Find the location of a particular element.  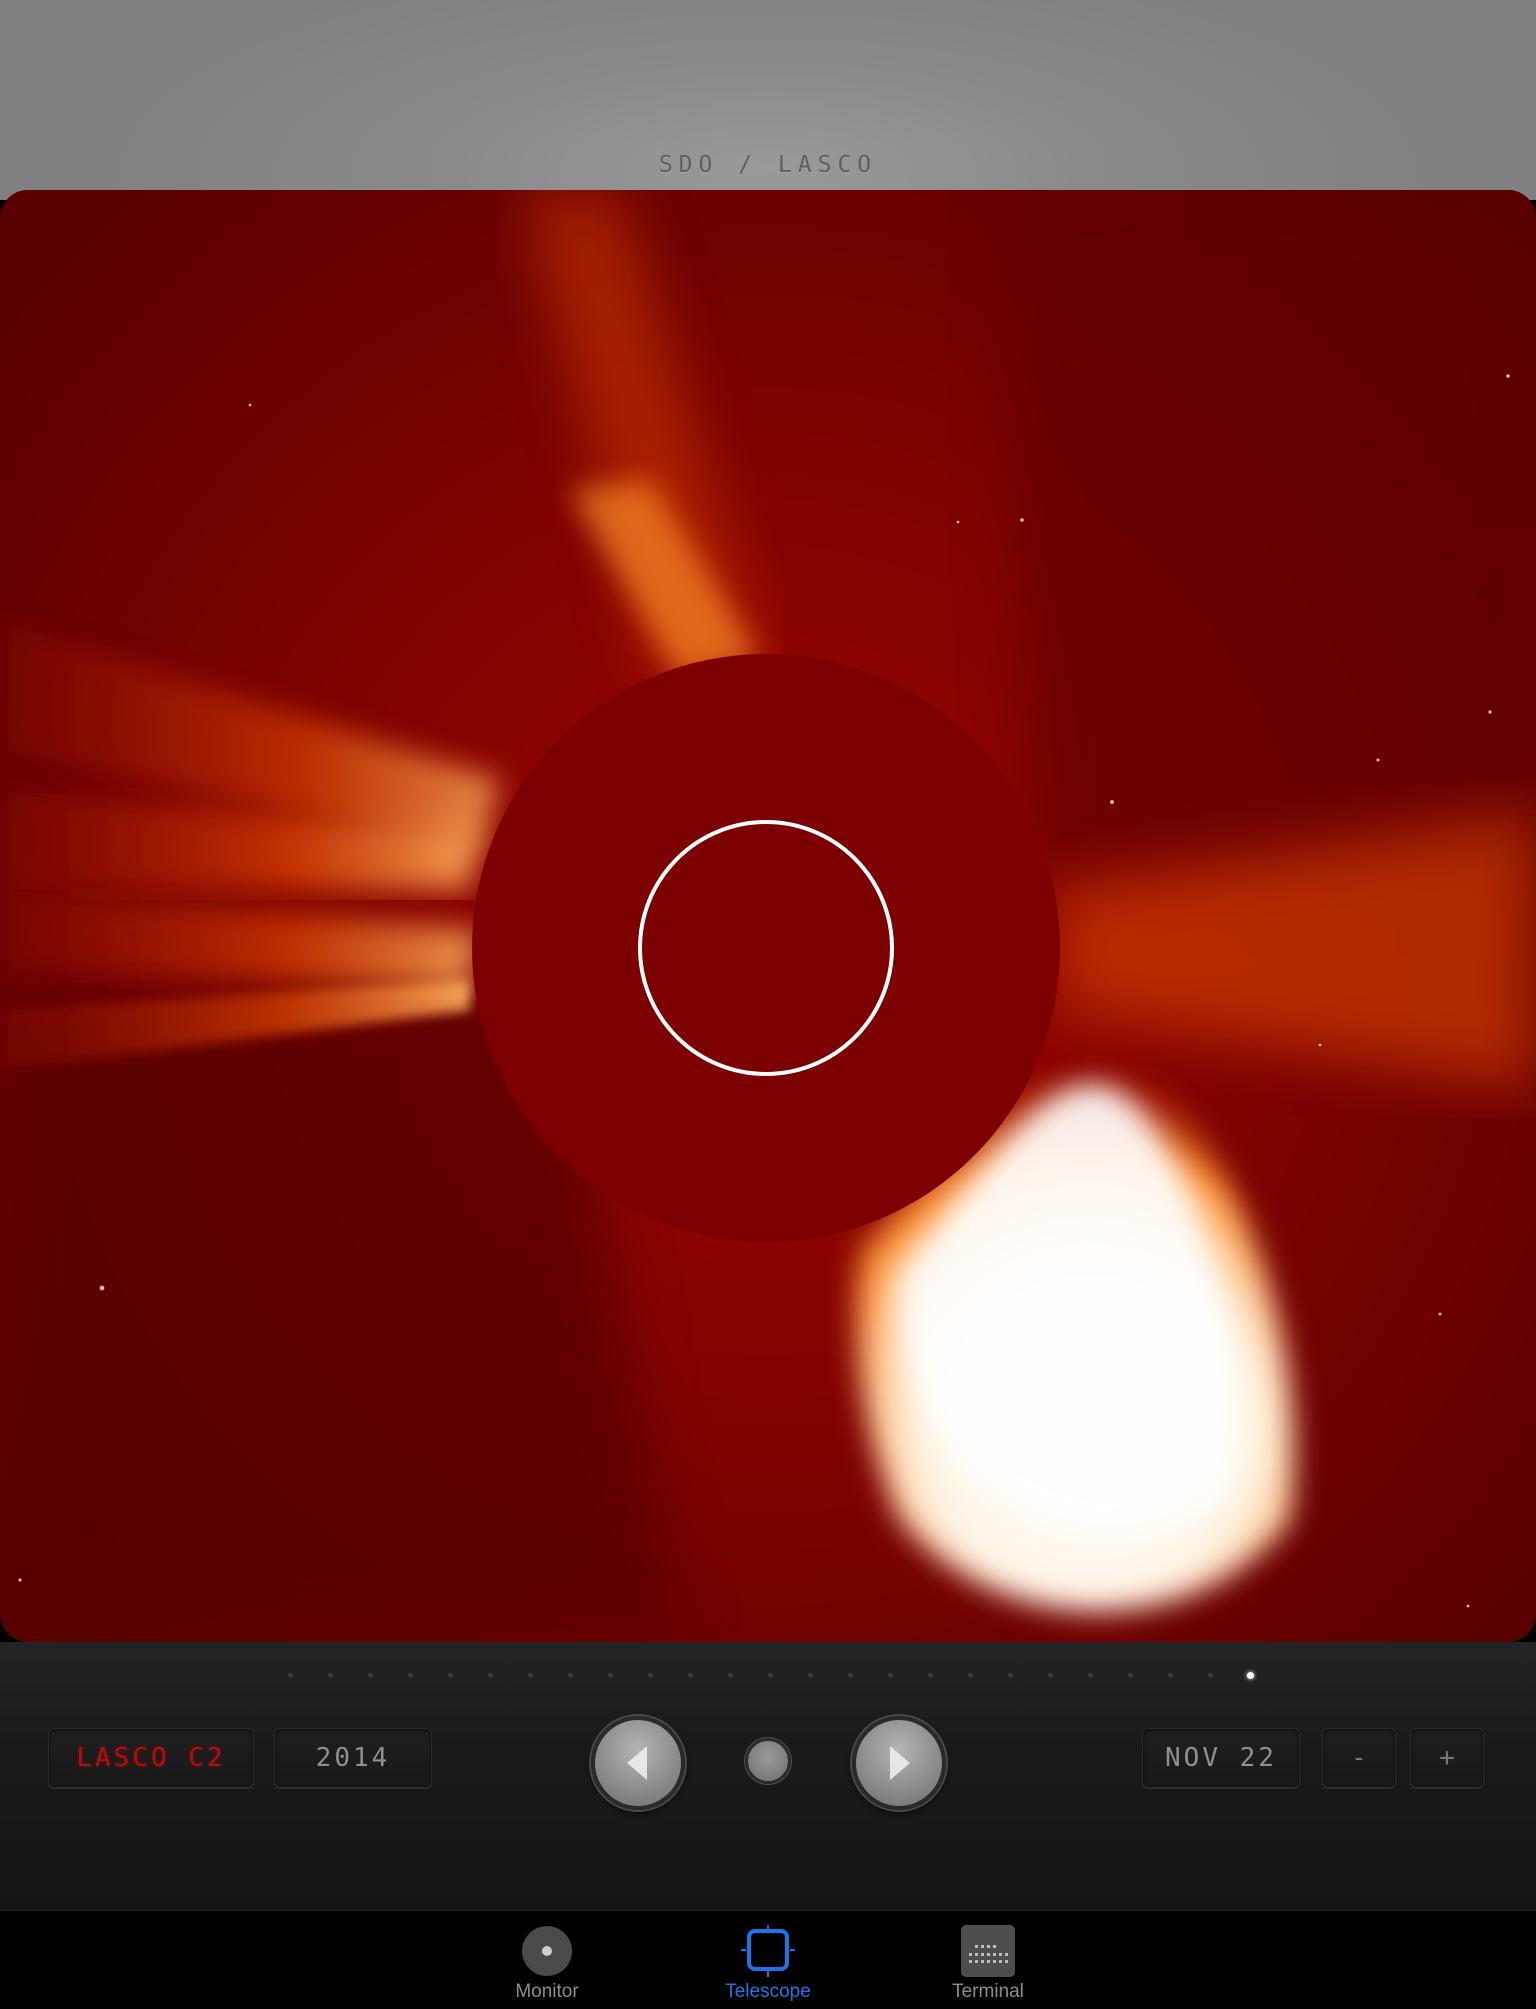

date-selector: NOV 22 is located at coordinates (1221, 1758).